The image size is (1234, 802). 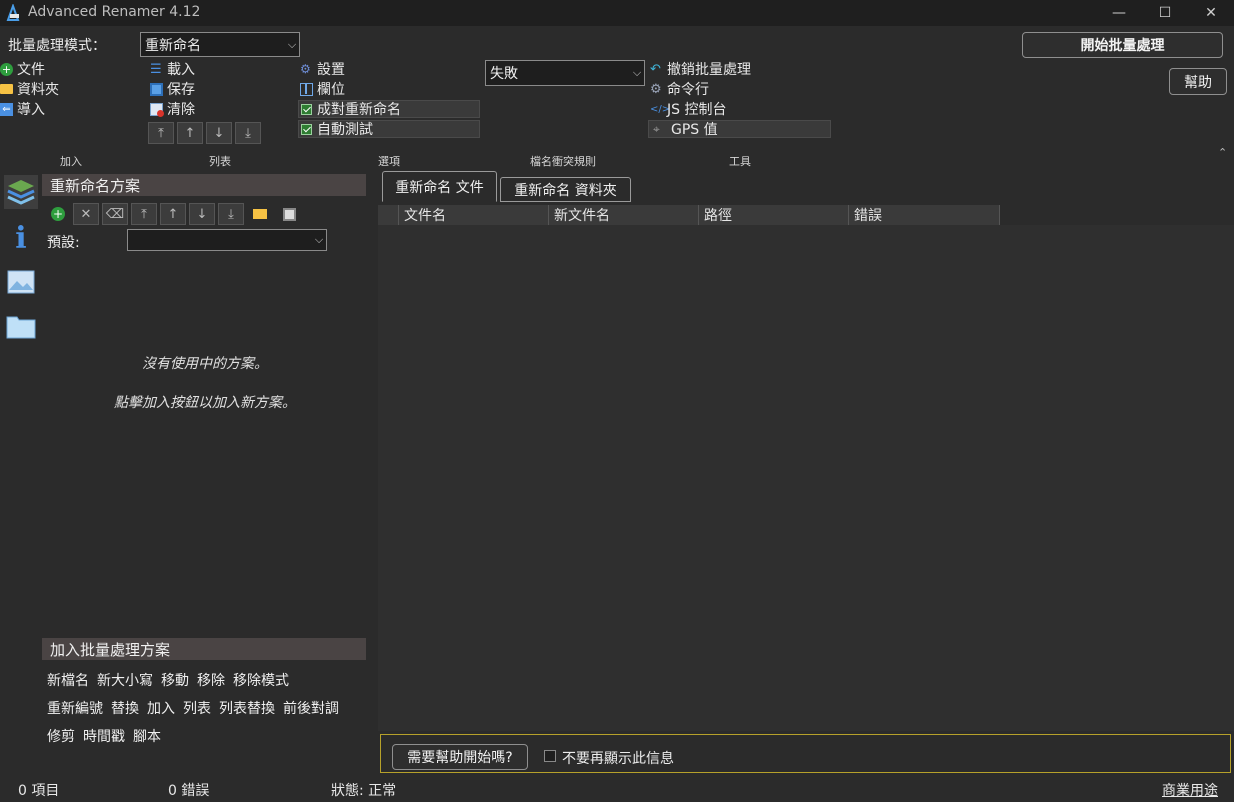 What do you see at coordinates (1122, 45) in the screenshot?
I see `start-batch-button: 開始批量處理` at bounding box center [1122, 45].